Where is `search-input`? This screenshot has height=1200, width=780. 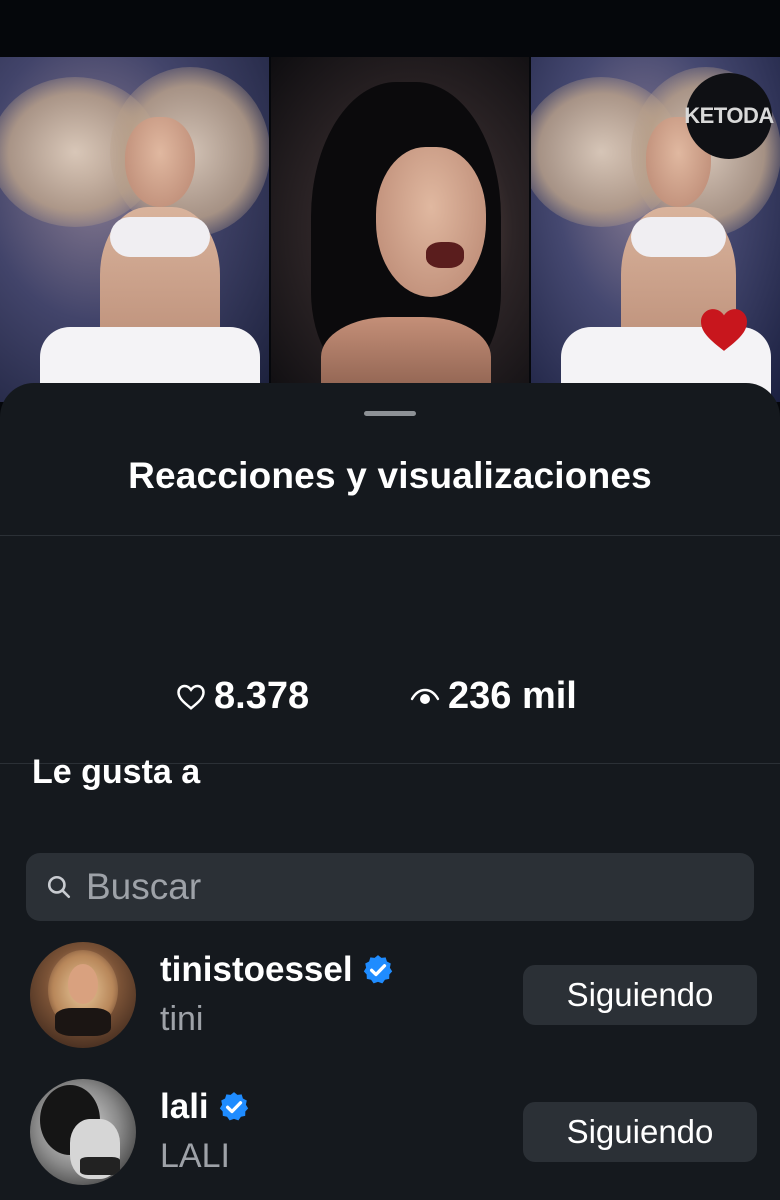 search-input is located at coordinates (396, 887).